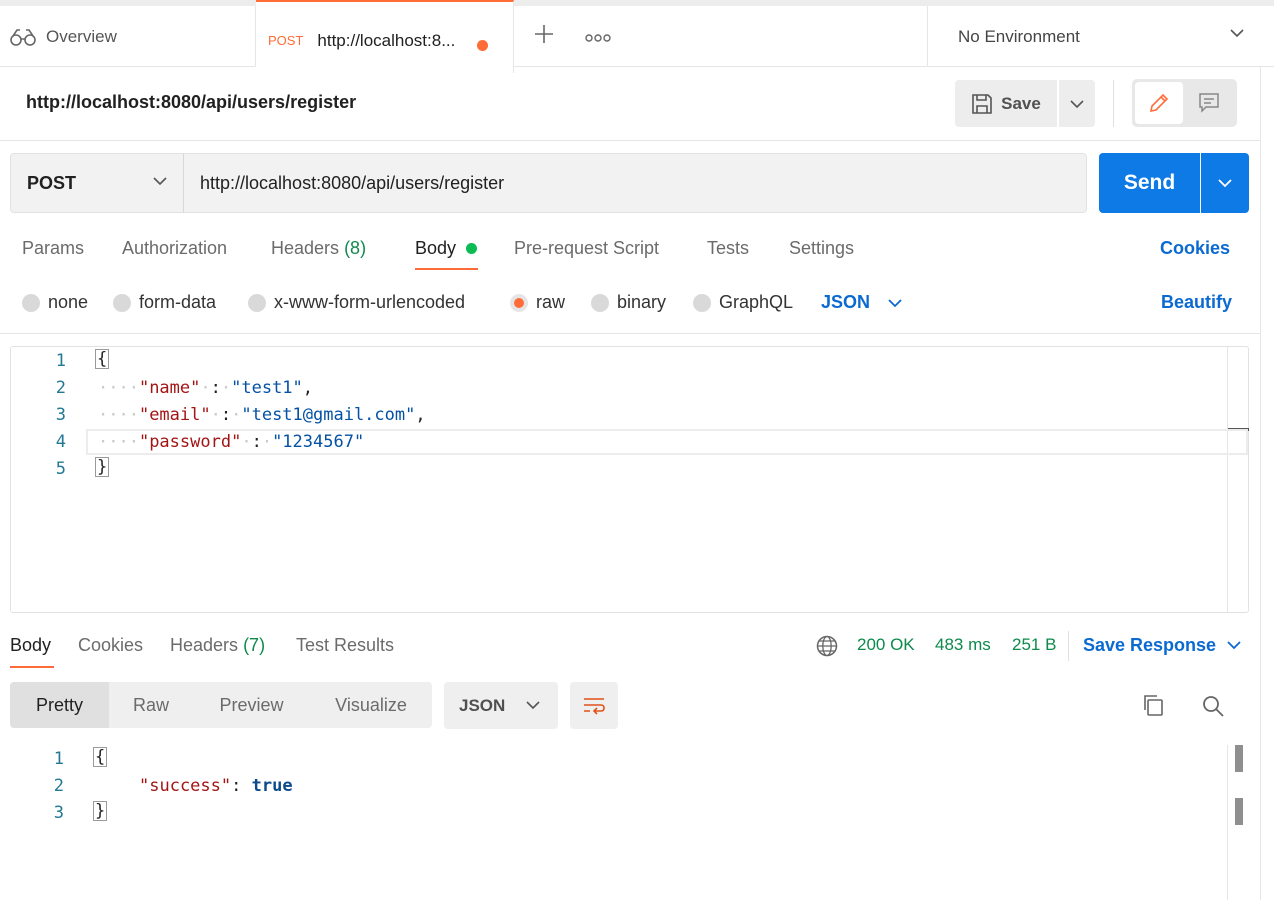 This screenshot has width=1274, height=900. Describe the element at coordinates (30, 645) in the screenshot. I see `resp-tab-body: Body` at that location.